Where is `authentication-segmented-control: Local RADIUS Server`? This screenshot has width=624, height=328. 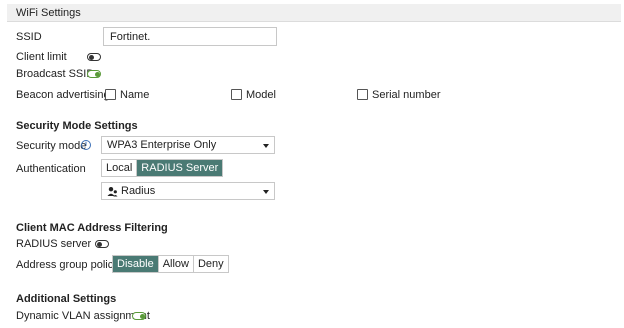 authentication-segmented-control: Local RADIUS Server is located at coordinates (162, 168).